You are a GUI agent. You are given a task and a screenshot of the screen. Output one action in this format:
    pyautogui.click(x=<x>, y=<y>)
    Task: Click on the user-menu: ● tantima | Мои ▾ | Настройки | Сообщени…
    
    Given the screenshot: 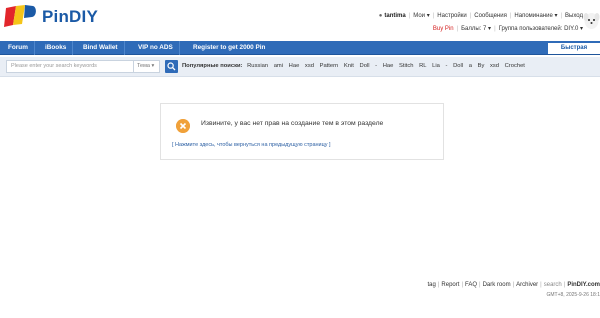 What is the action you would take?
    pyautogui.click(x=480, y=16)
    